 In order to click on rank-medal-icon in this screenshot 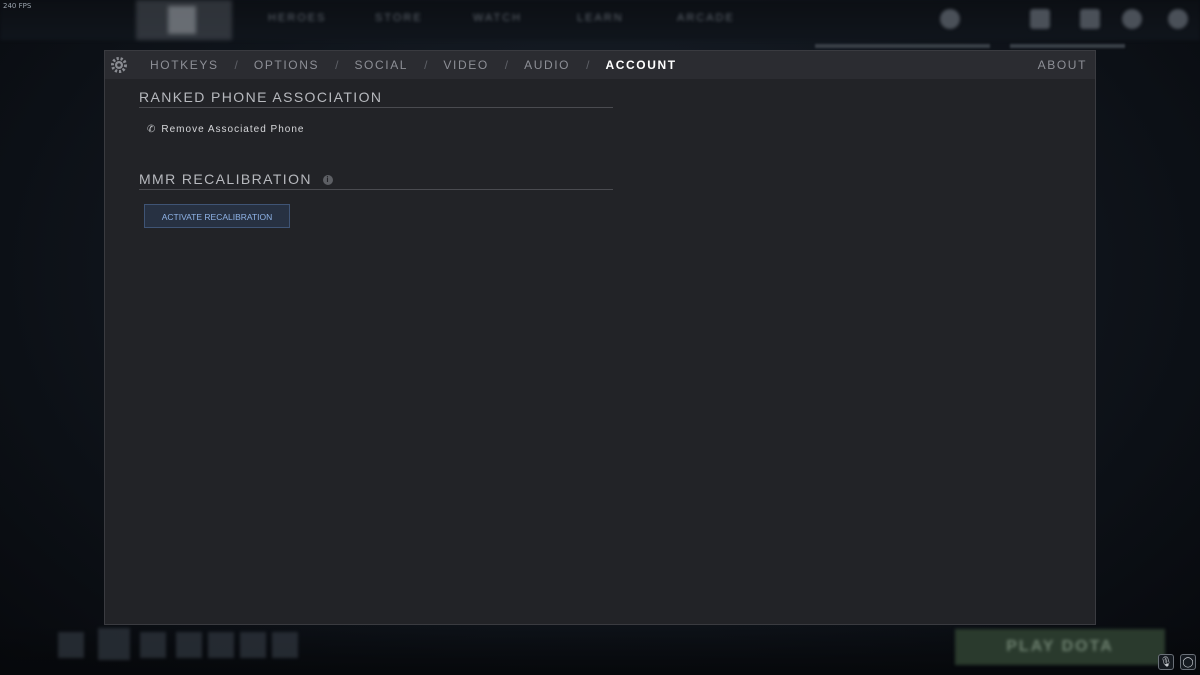, I will do `click(950, 19)`.